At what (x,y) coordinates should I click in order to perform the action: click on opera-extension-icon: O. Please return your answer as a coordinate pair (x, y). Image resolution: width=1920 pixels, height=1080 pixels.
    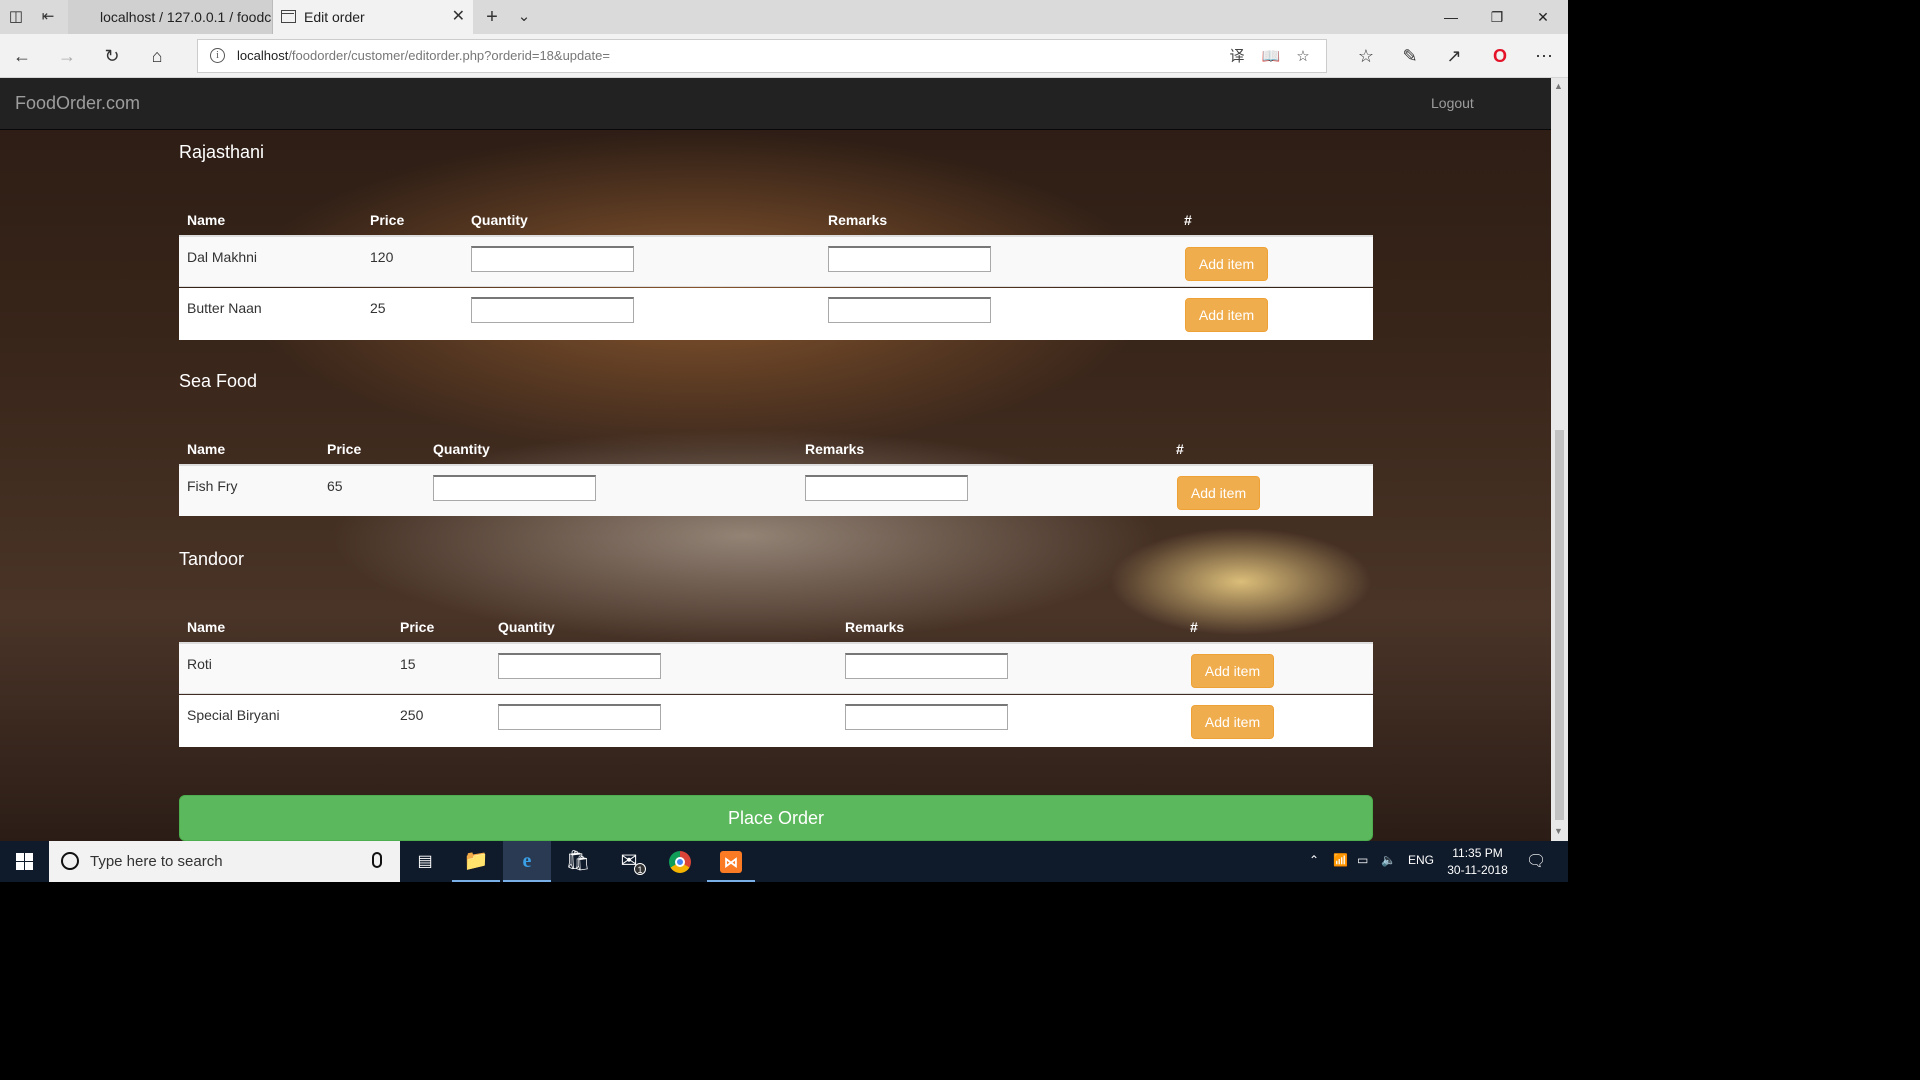
    Looking at the image, I should click on (1500, 56).